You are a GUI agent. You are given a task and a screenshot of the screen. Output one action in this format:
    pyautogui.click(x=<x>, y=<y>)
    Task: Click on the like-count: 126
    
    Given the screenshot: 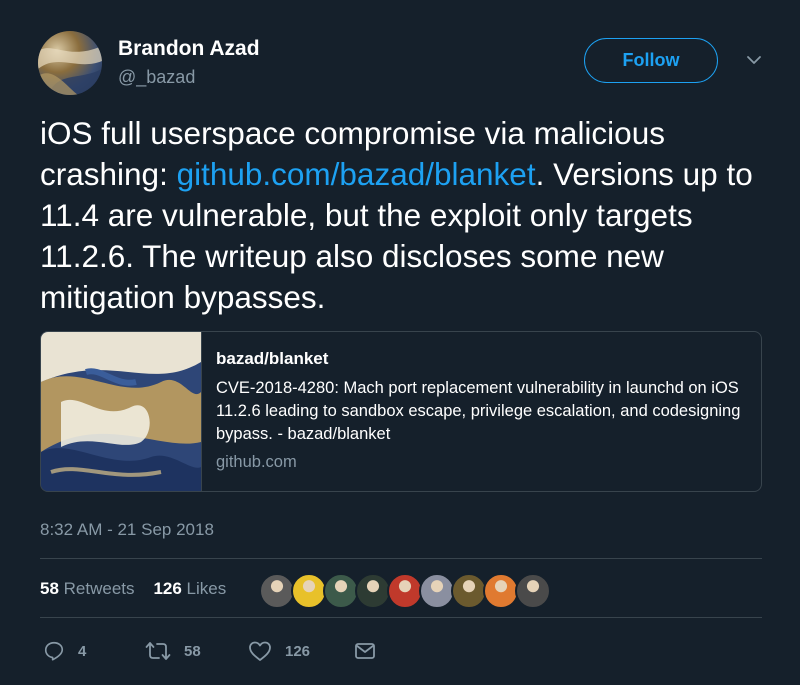 What is the action you would take?
    pyautogui.click(x=298, y=651)
    